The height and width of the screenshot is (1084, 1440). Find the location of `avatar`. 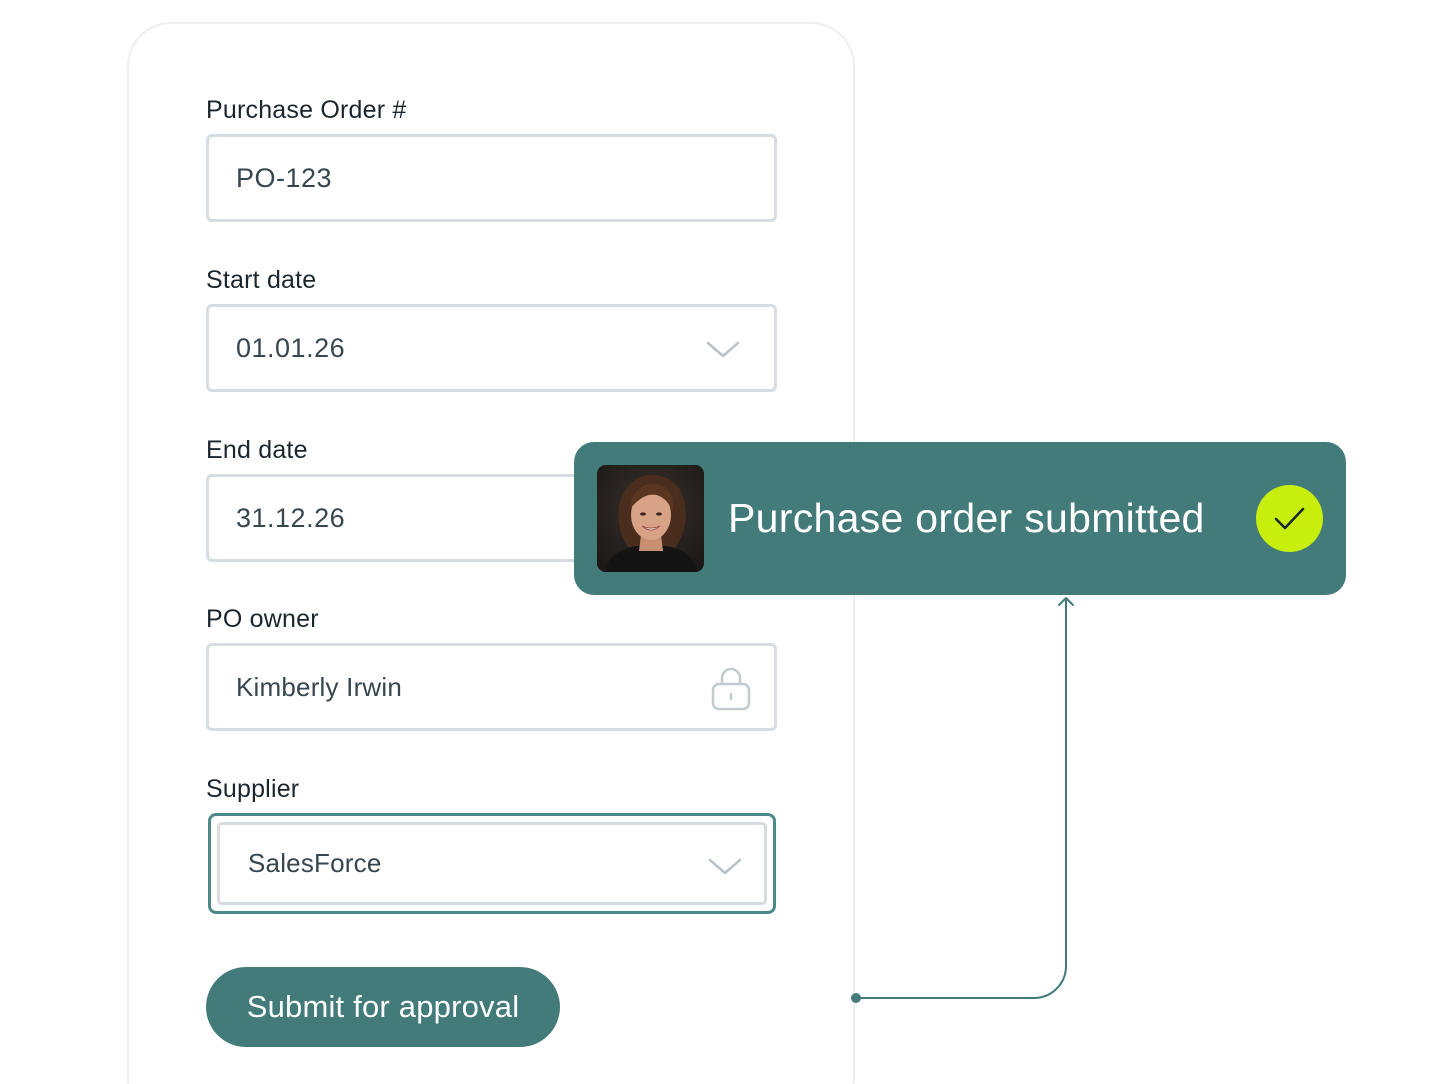

avatar is located at coordinates (650, 518).